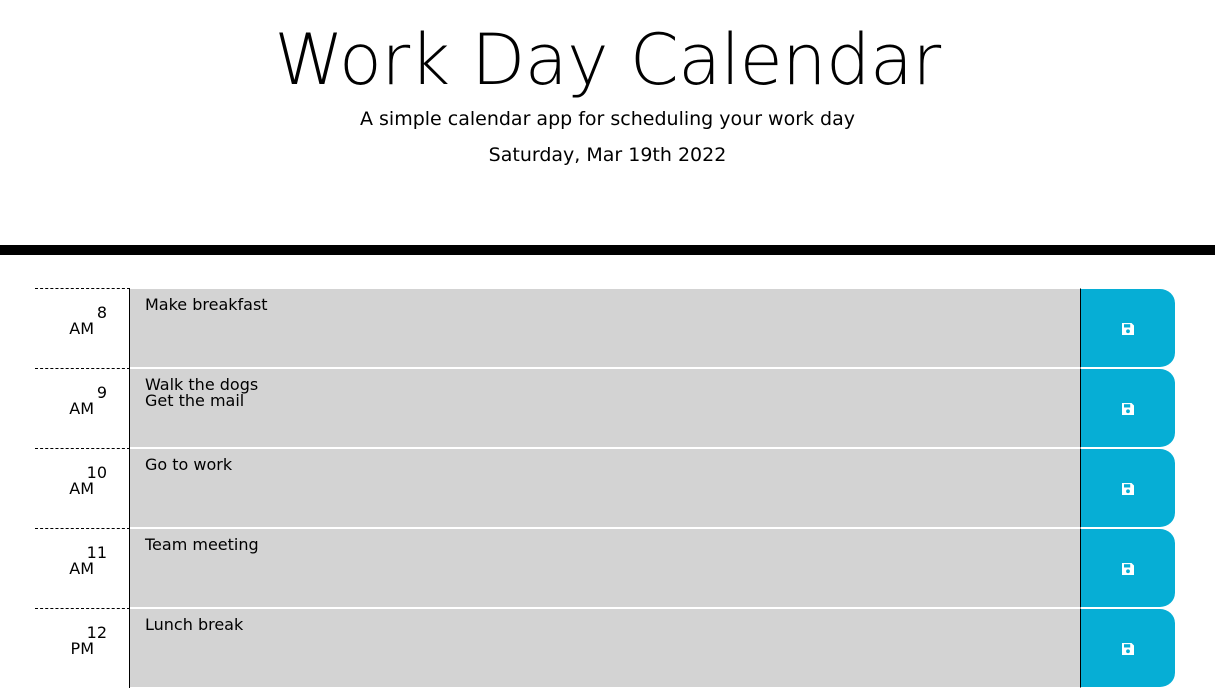 The image size is (1215, 688). I want to click on description-textarea: Team meeting, so click(605, 568).